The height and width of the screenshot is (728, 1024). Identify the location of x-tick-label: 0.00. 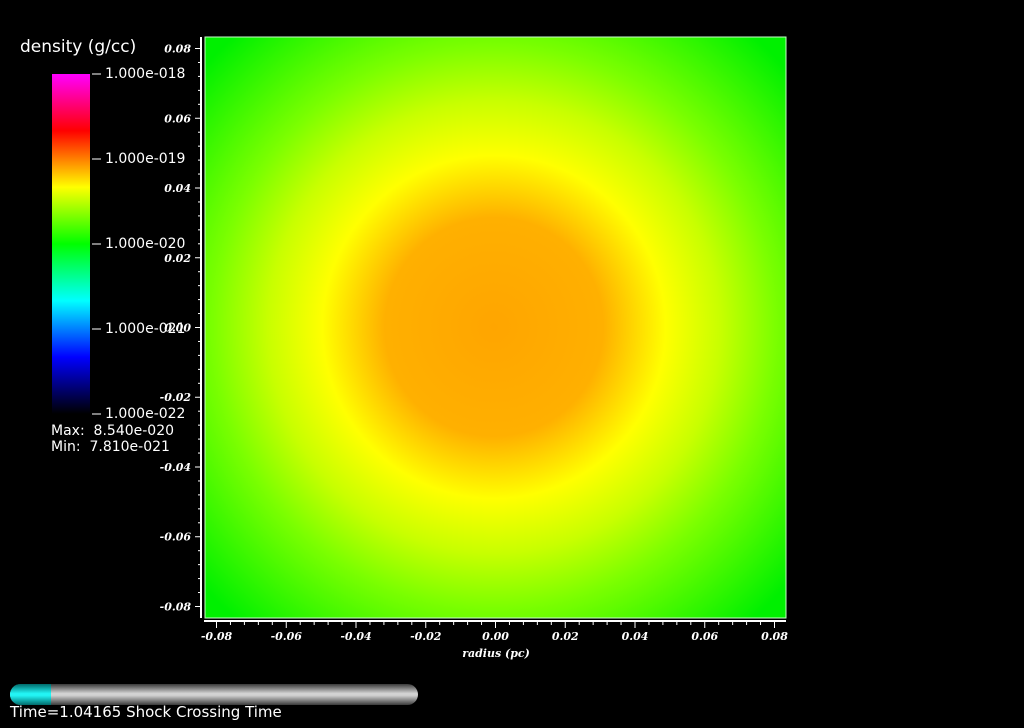
(495, 636).